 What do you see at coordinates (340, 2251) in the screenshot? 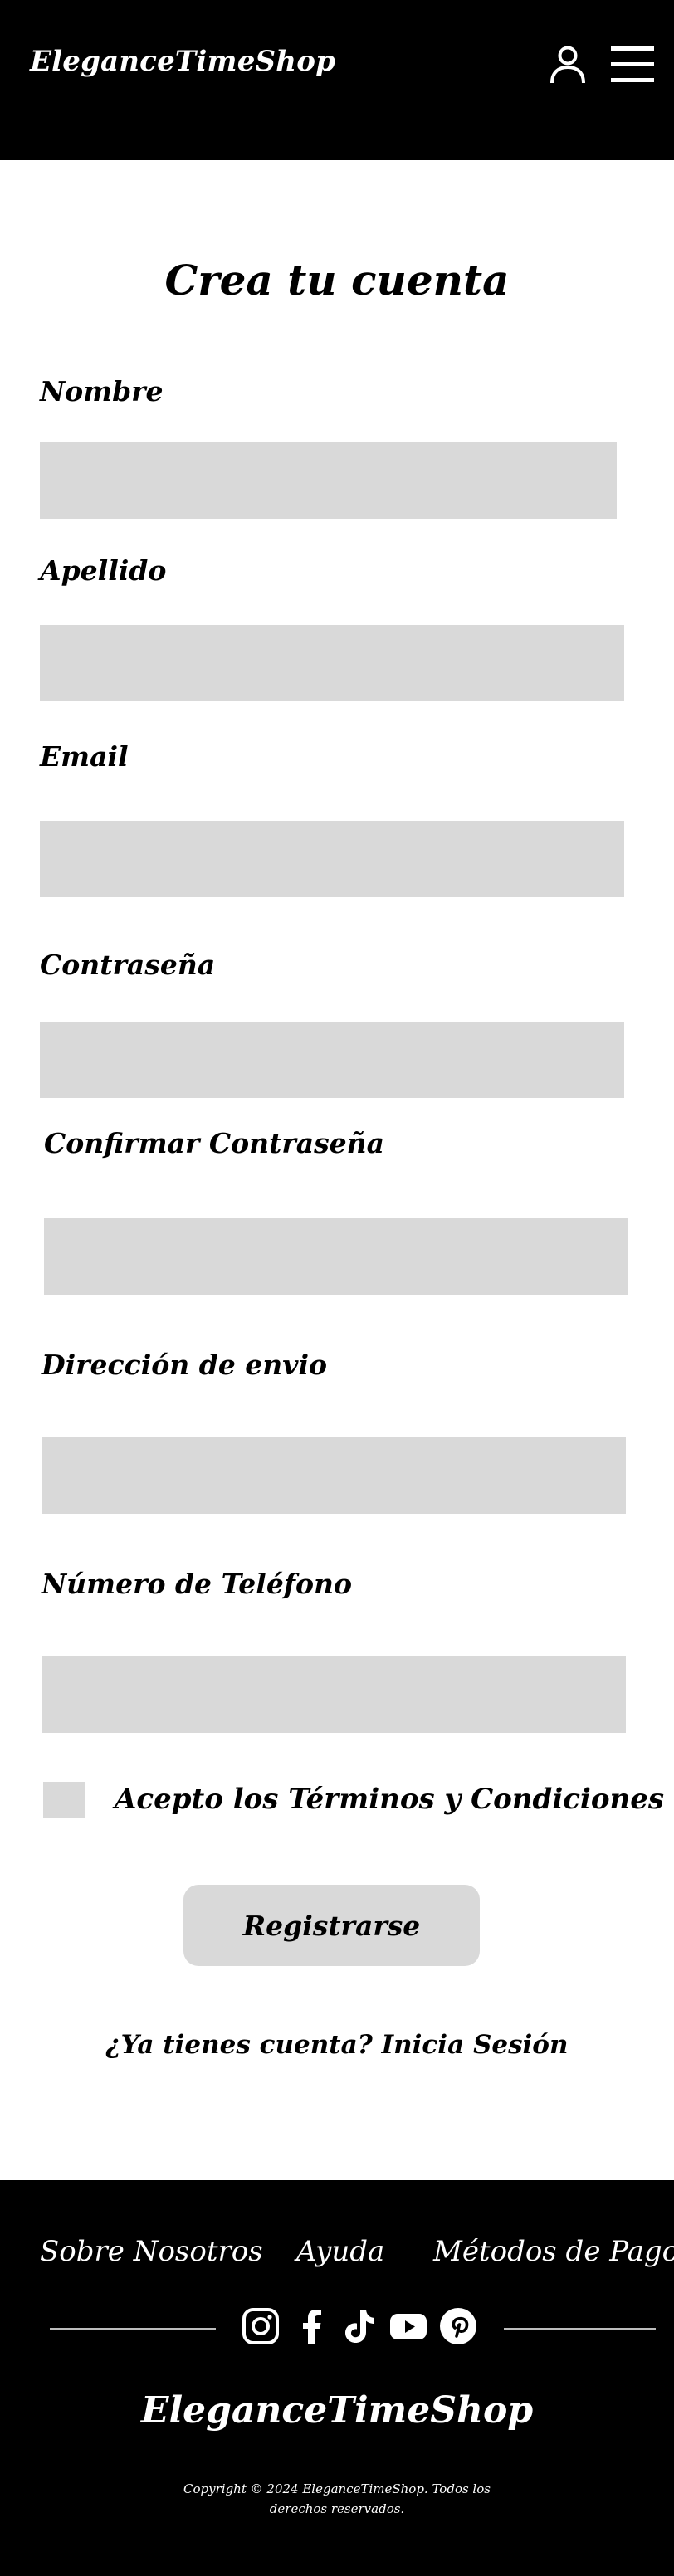
I see `footer-link-help: Ayuda` at bounding box center [340, 2251].